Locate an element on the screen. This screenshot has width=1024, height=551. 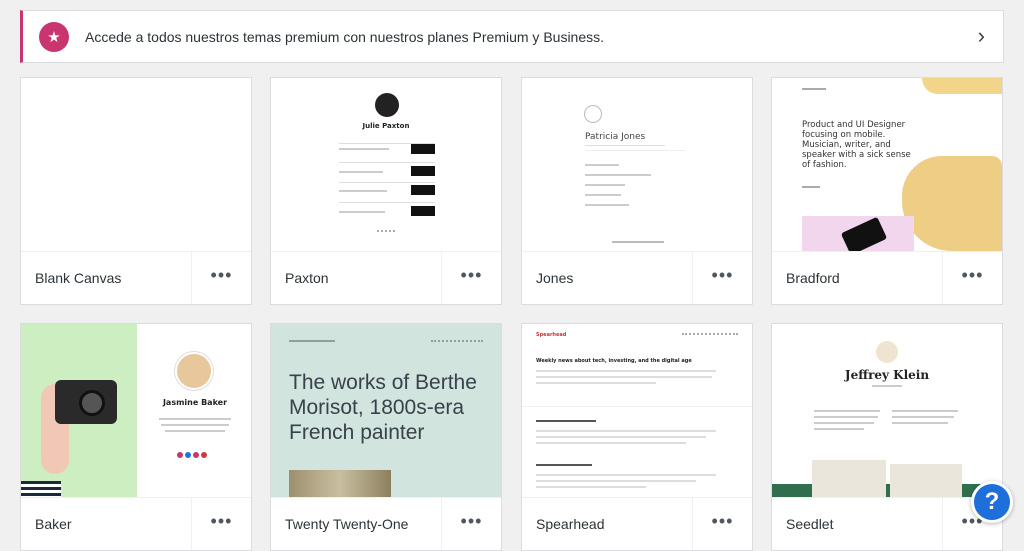
theme-card-footer: Spearhead ••• is located at coordinates (637, 523).